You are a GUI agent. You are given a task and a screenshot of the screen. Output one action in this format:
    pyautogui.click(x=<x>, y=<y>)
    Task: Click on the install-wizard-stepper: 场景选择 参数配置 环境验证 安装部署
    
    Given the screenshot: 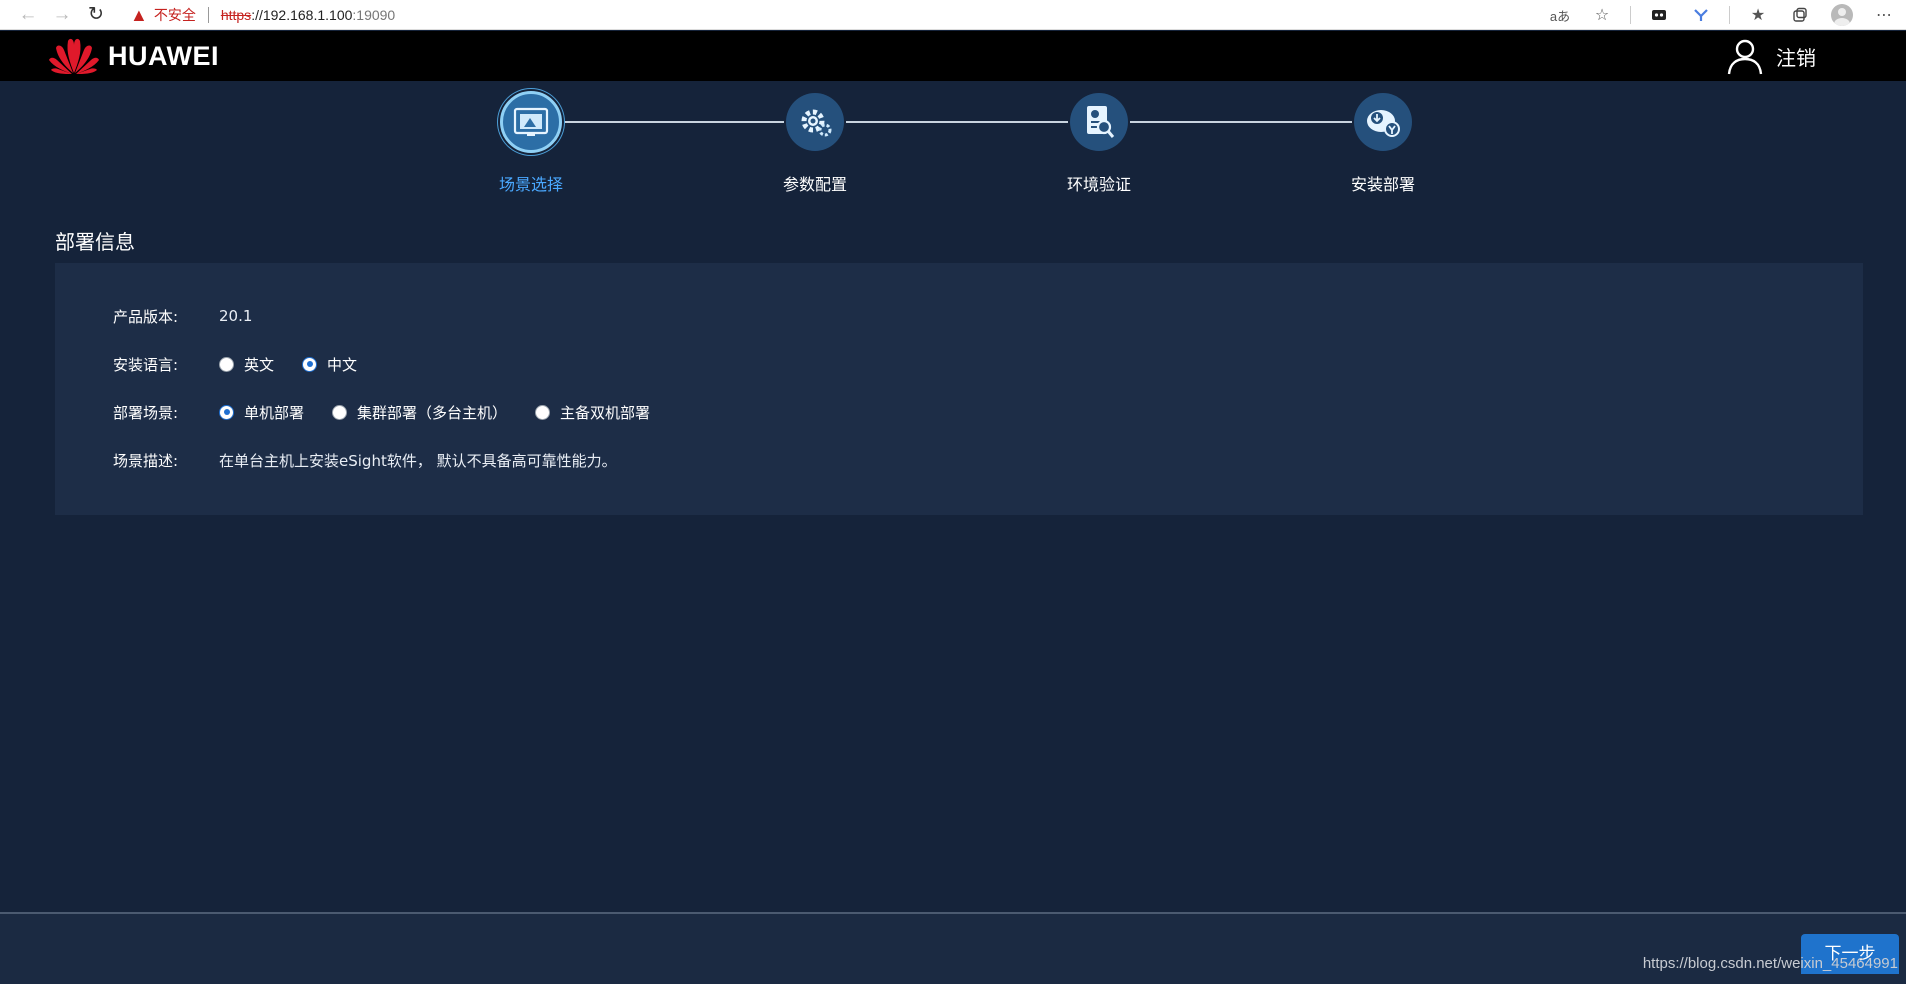 What is the action you would take?
    pyautogui.click(x=953, y=141)
    